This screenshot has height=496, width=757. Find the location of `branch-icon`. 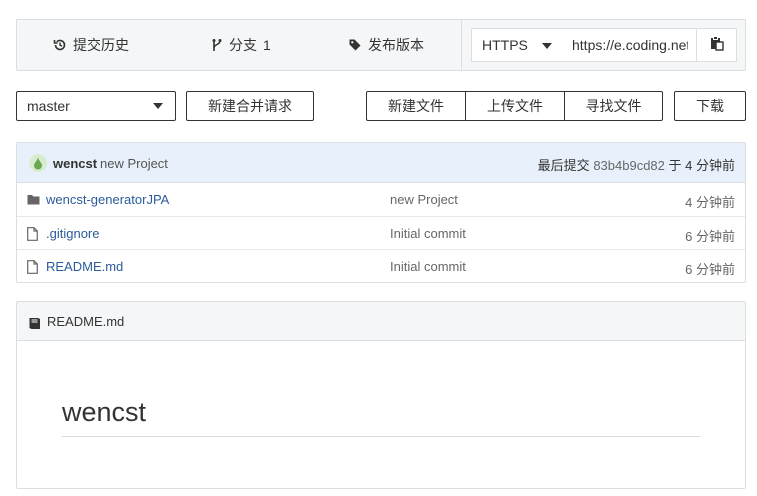

branch-icon is located at coordinates (217, 45).